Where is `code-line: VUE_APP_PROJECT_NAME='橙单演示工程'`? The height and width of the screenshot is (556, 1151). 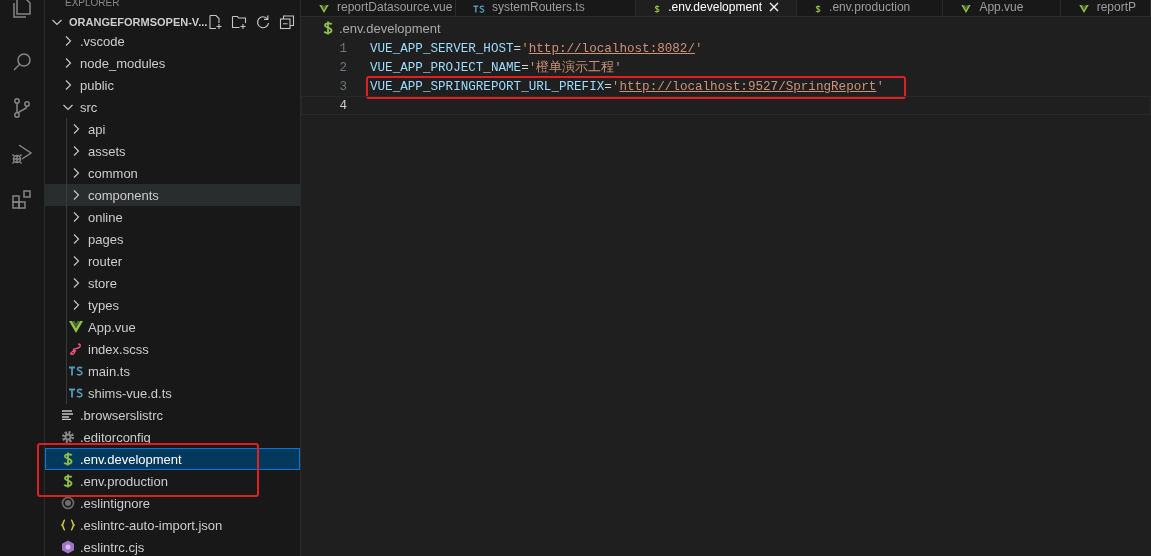 code-line: VUE_APP_PROJECT_NAME='橙单演示工程' is located at coordinates (496, 67).